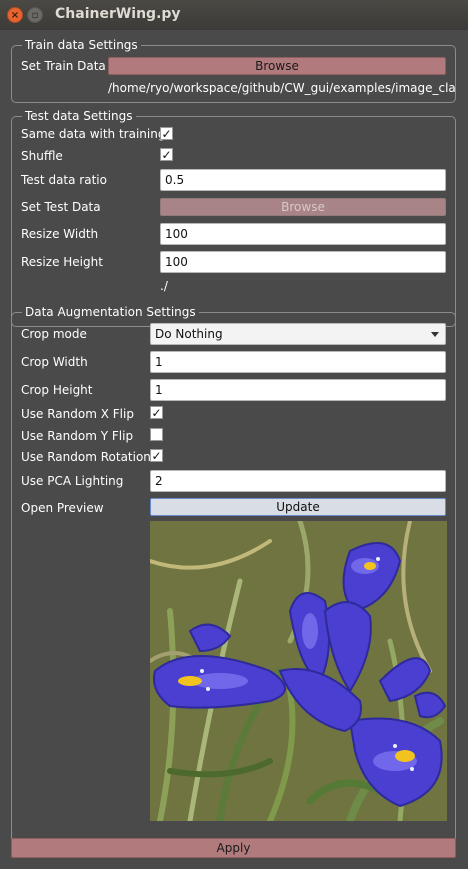 This screenshot has height=869, width=468. I want to click on test-ratio-label: Test data ratio, so click(64, 180).